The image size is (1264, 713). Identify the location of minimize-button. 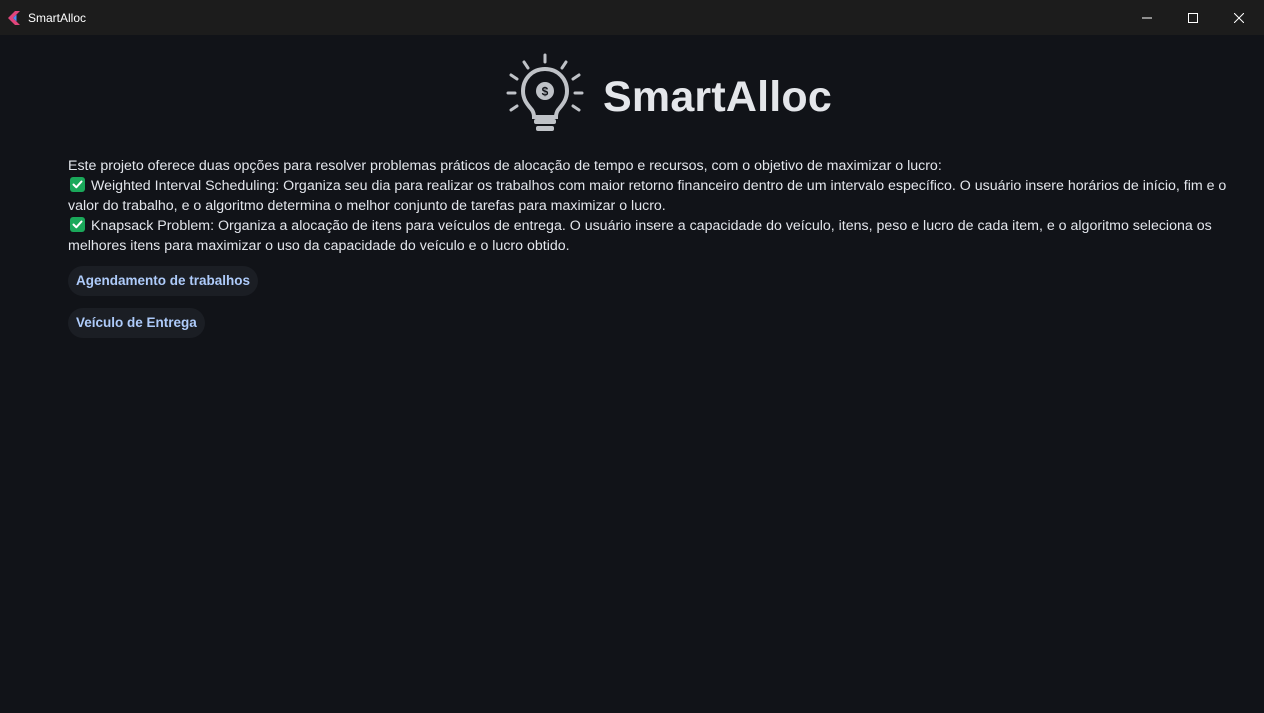
(1147, 17).